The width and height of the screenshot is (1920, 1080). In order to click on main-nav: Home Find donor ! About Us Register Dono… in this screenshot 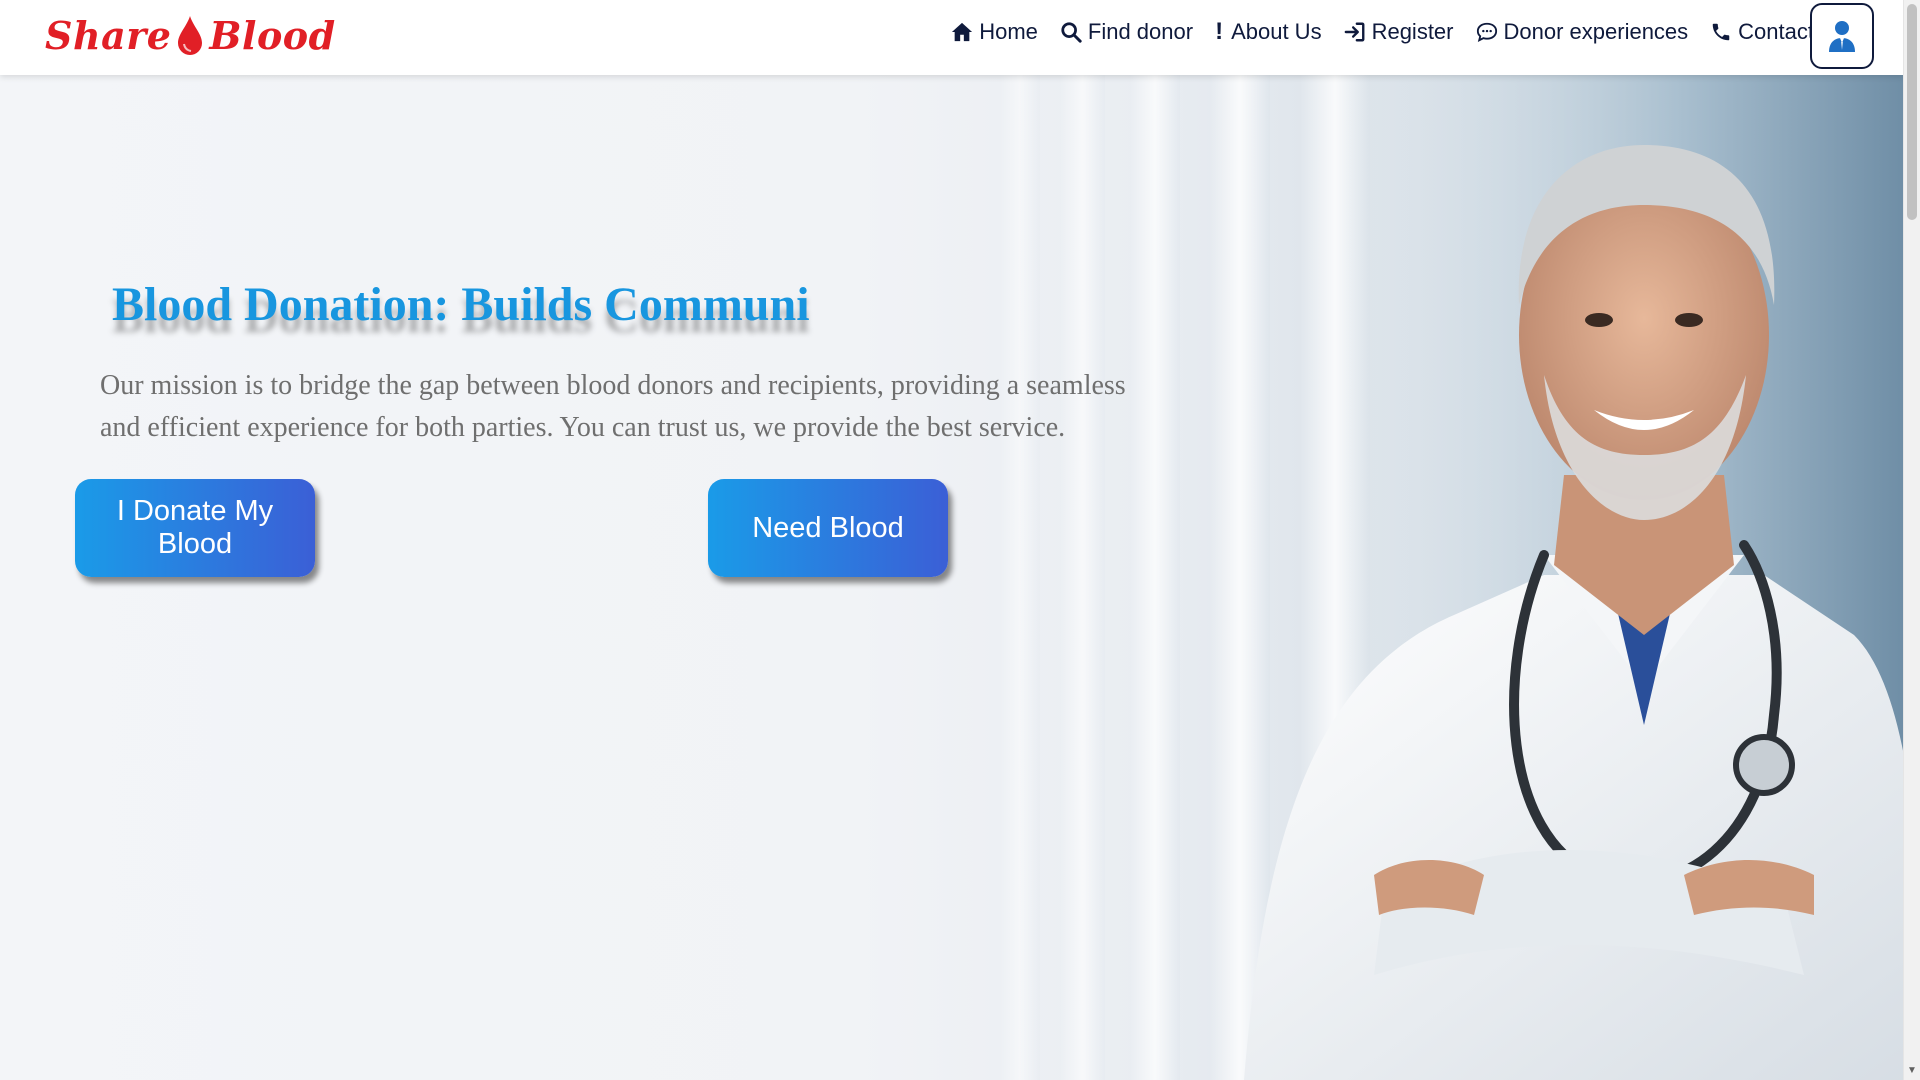, I will do `click(1382, 32)`.